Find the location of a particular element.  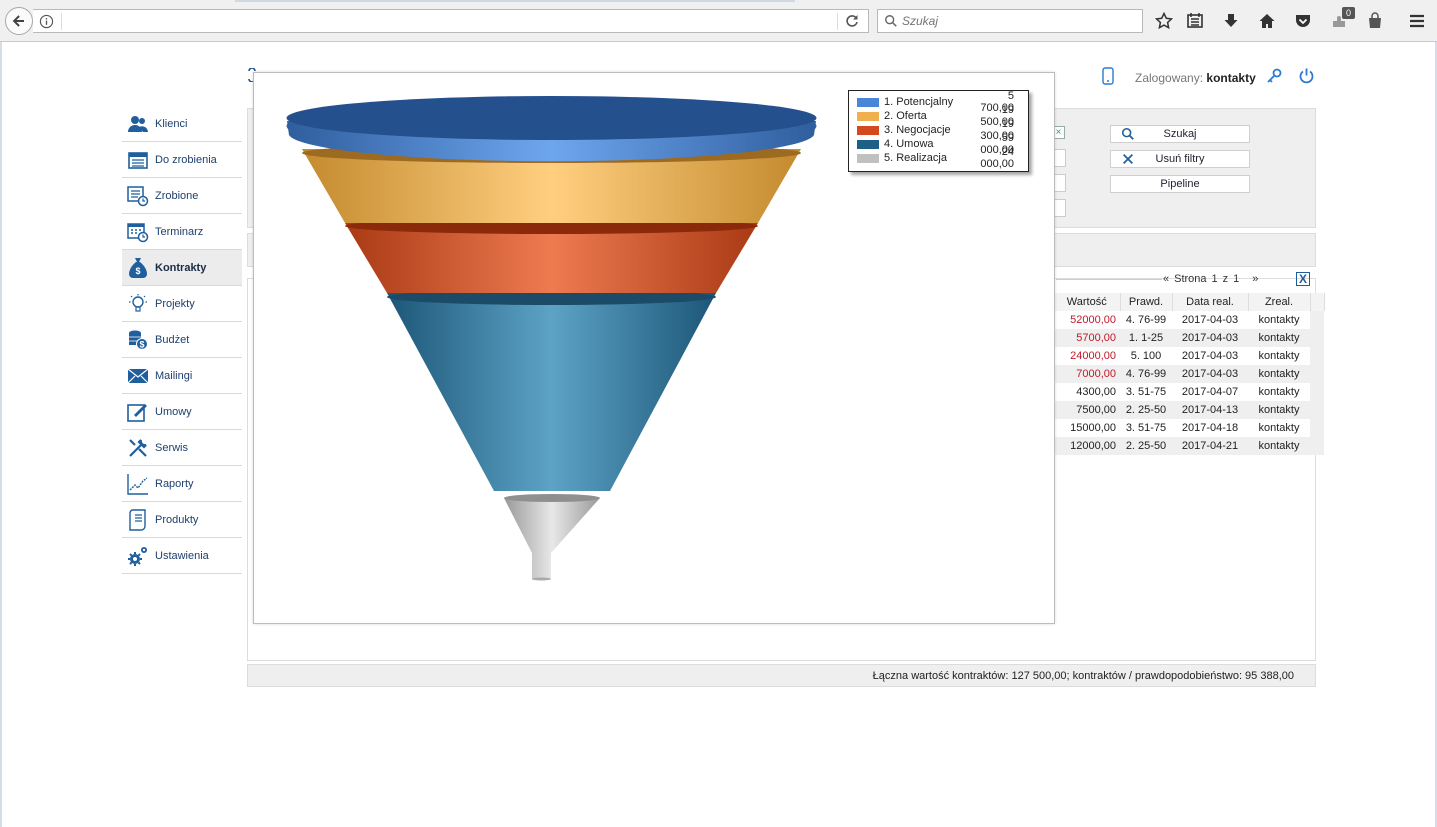

menu-hamburger-icon is located at coordinates (1417, 21).